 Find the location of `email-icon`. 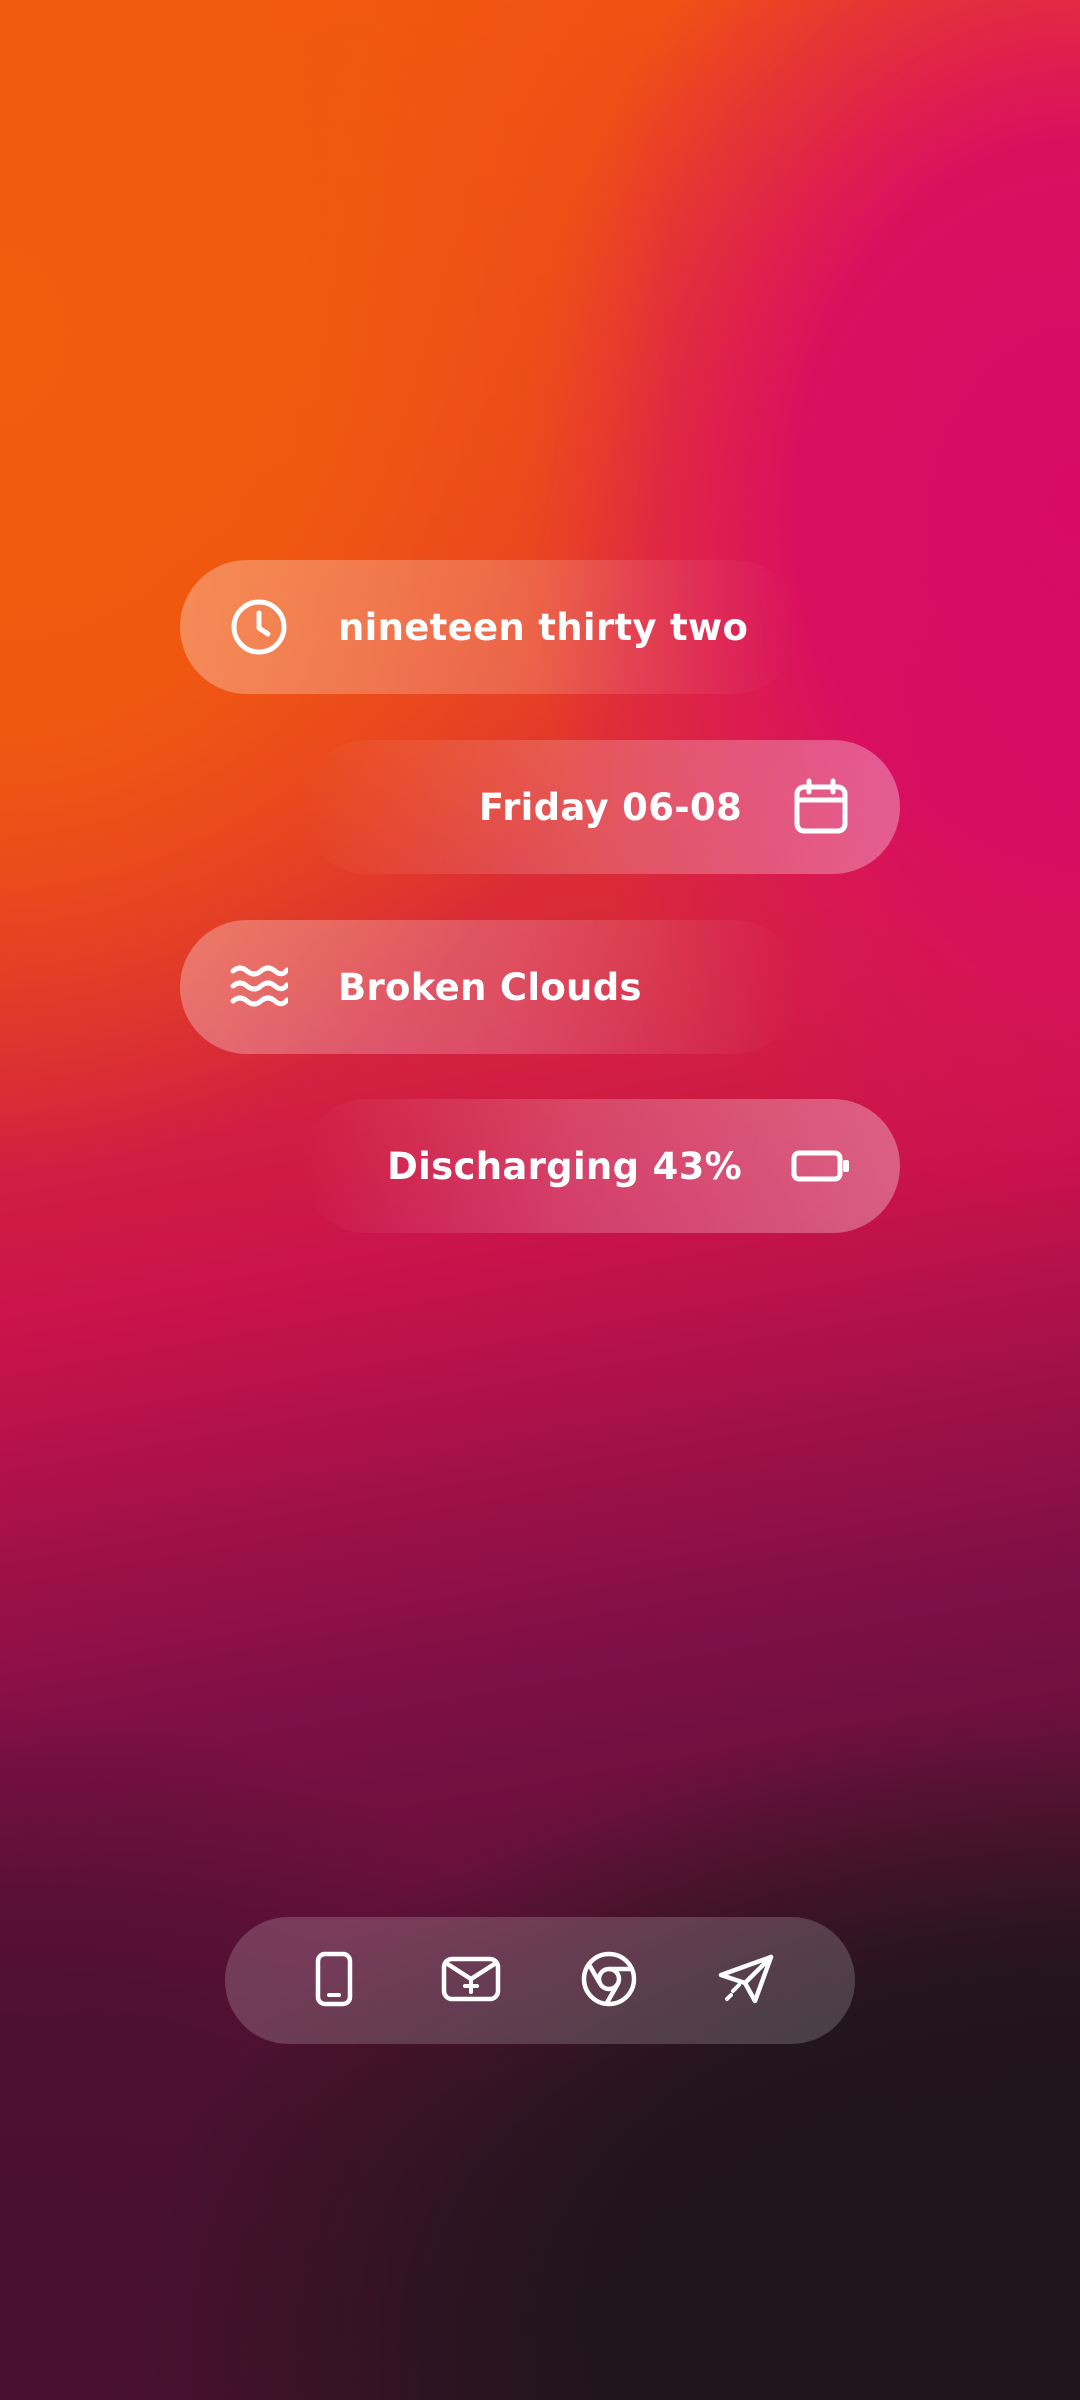

email-icon is located at coordinates (471, 1981).